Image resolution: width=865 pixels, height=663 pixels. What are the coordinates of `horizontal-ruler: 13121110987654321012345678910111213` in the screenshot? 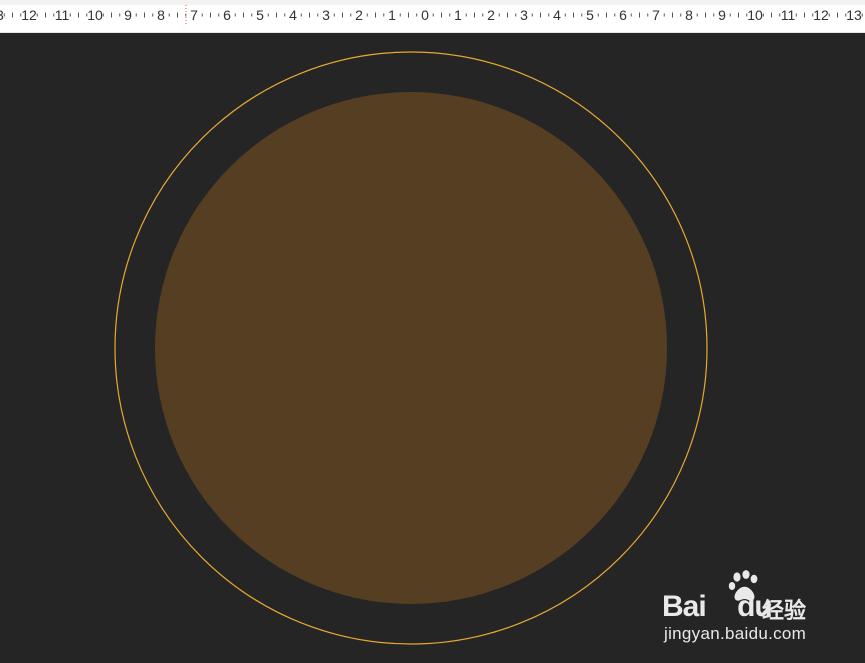 It's located at (432, 16).